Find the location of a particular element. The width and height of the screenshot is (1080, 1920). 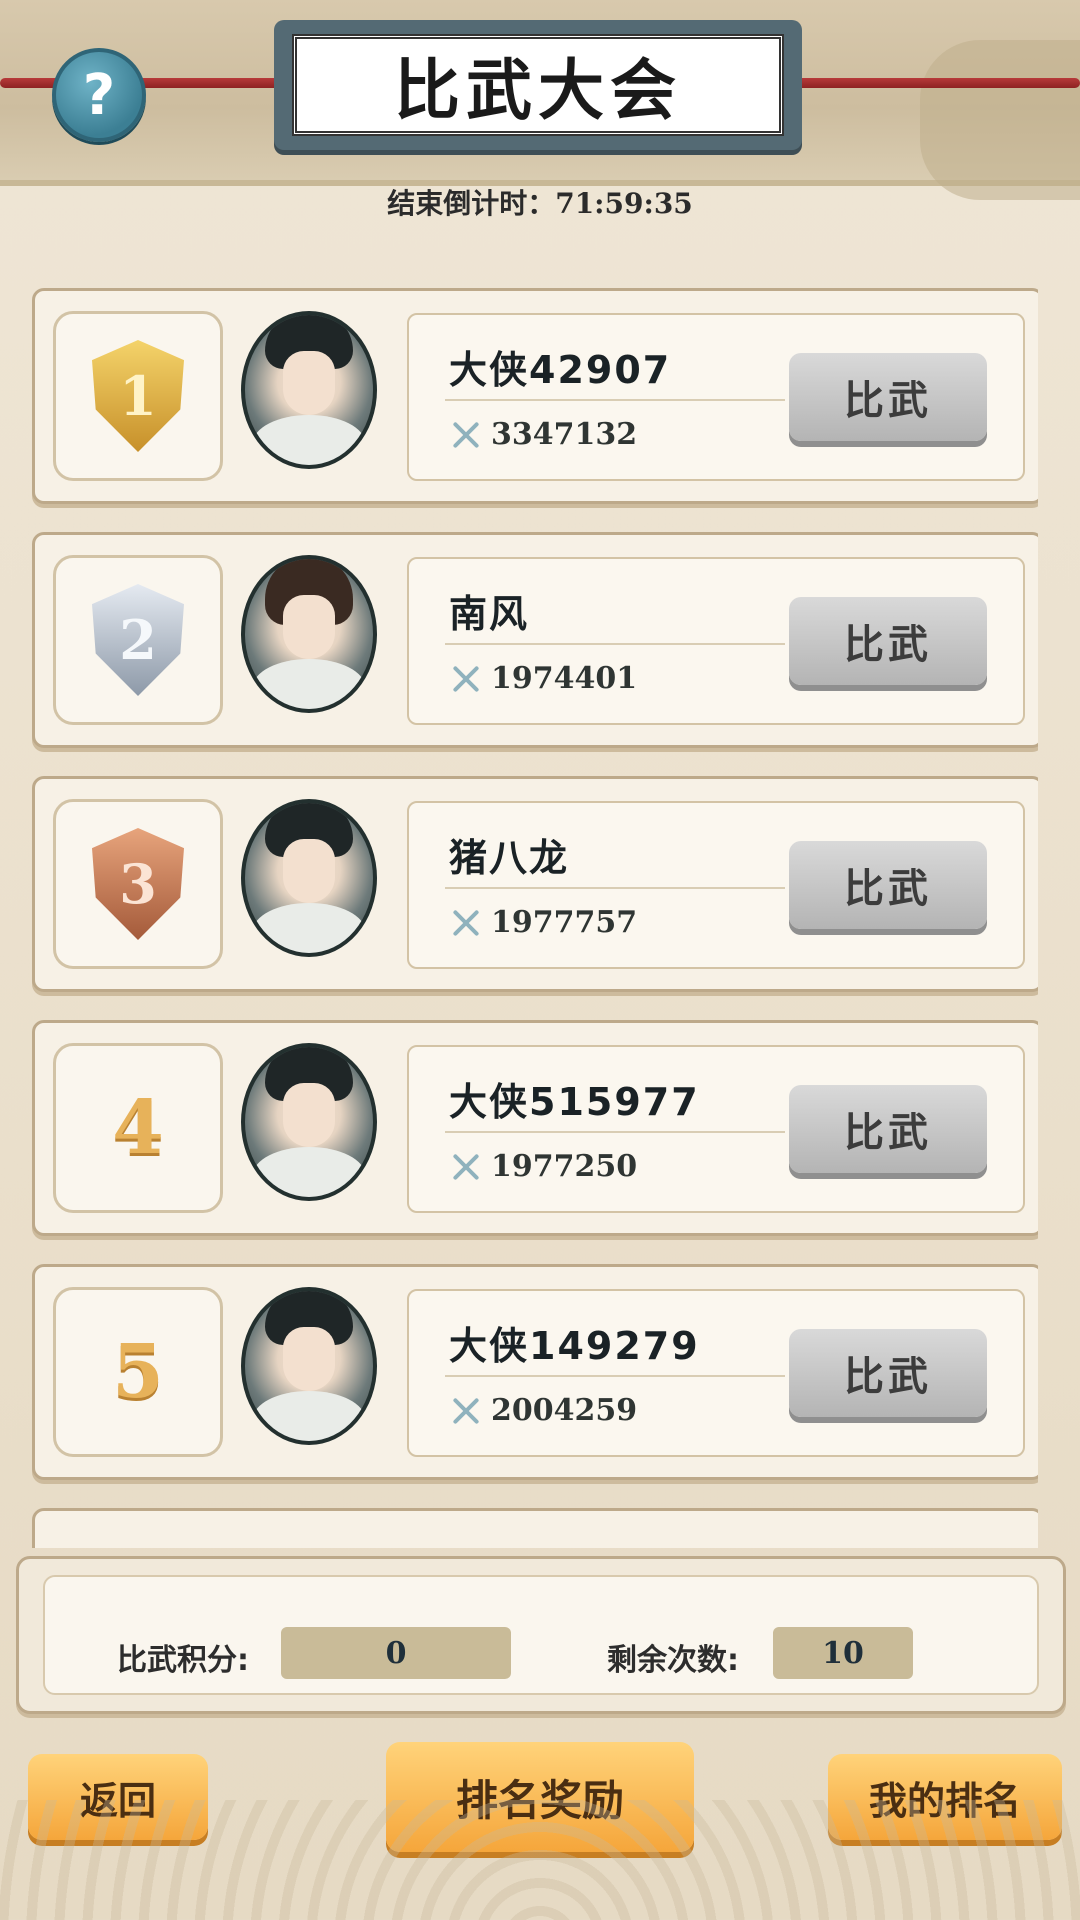

rank-badge: 2 is located at coordinates (138, 640).